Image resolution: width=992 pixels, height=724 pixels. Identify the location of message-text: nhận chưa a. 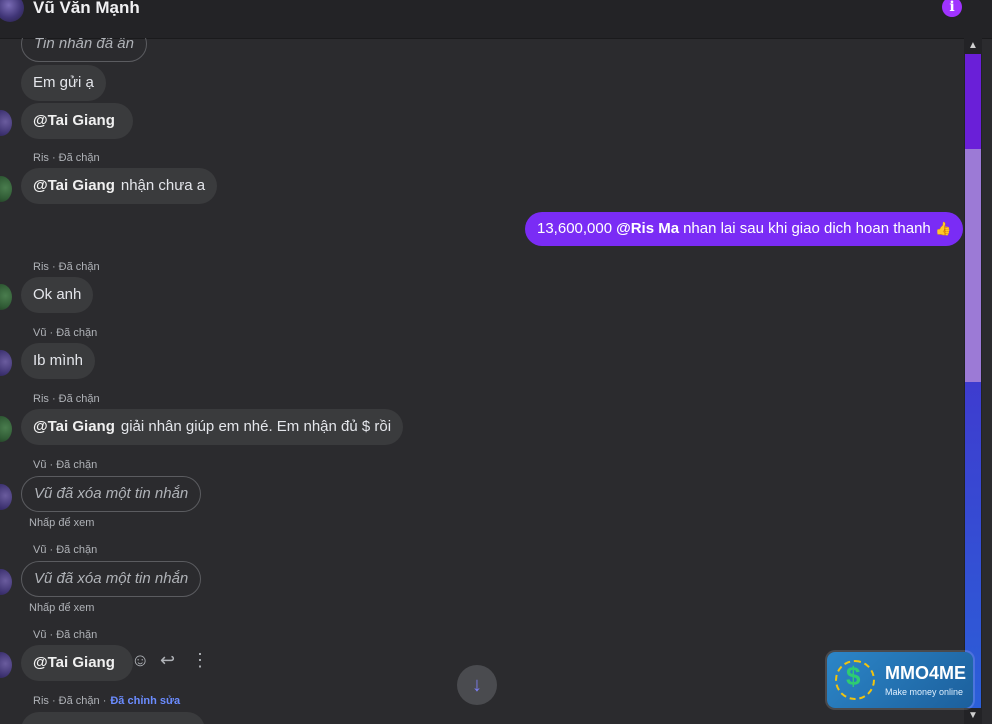
(163, 185).